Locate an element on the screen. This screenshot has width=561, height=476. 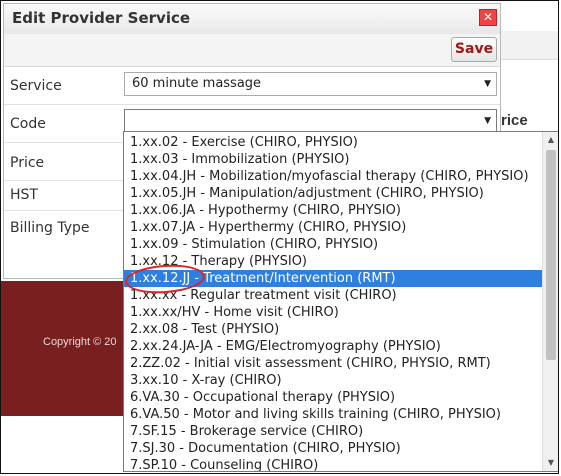
code-select: ▼ is located at coordinates (310, 121).